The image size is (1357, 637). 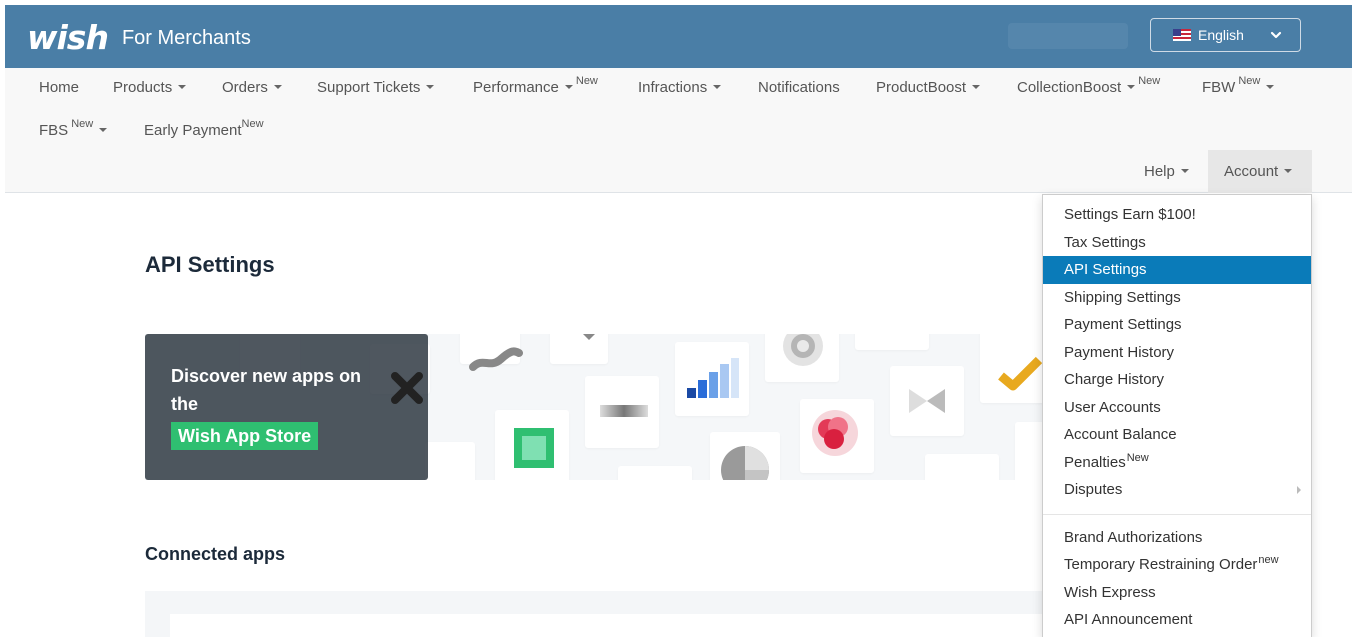 I want to click on us-flag-icon, so click(x=1182, y=35).